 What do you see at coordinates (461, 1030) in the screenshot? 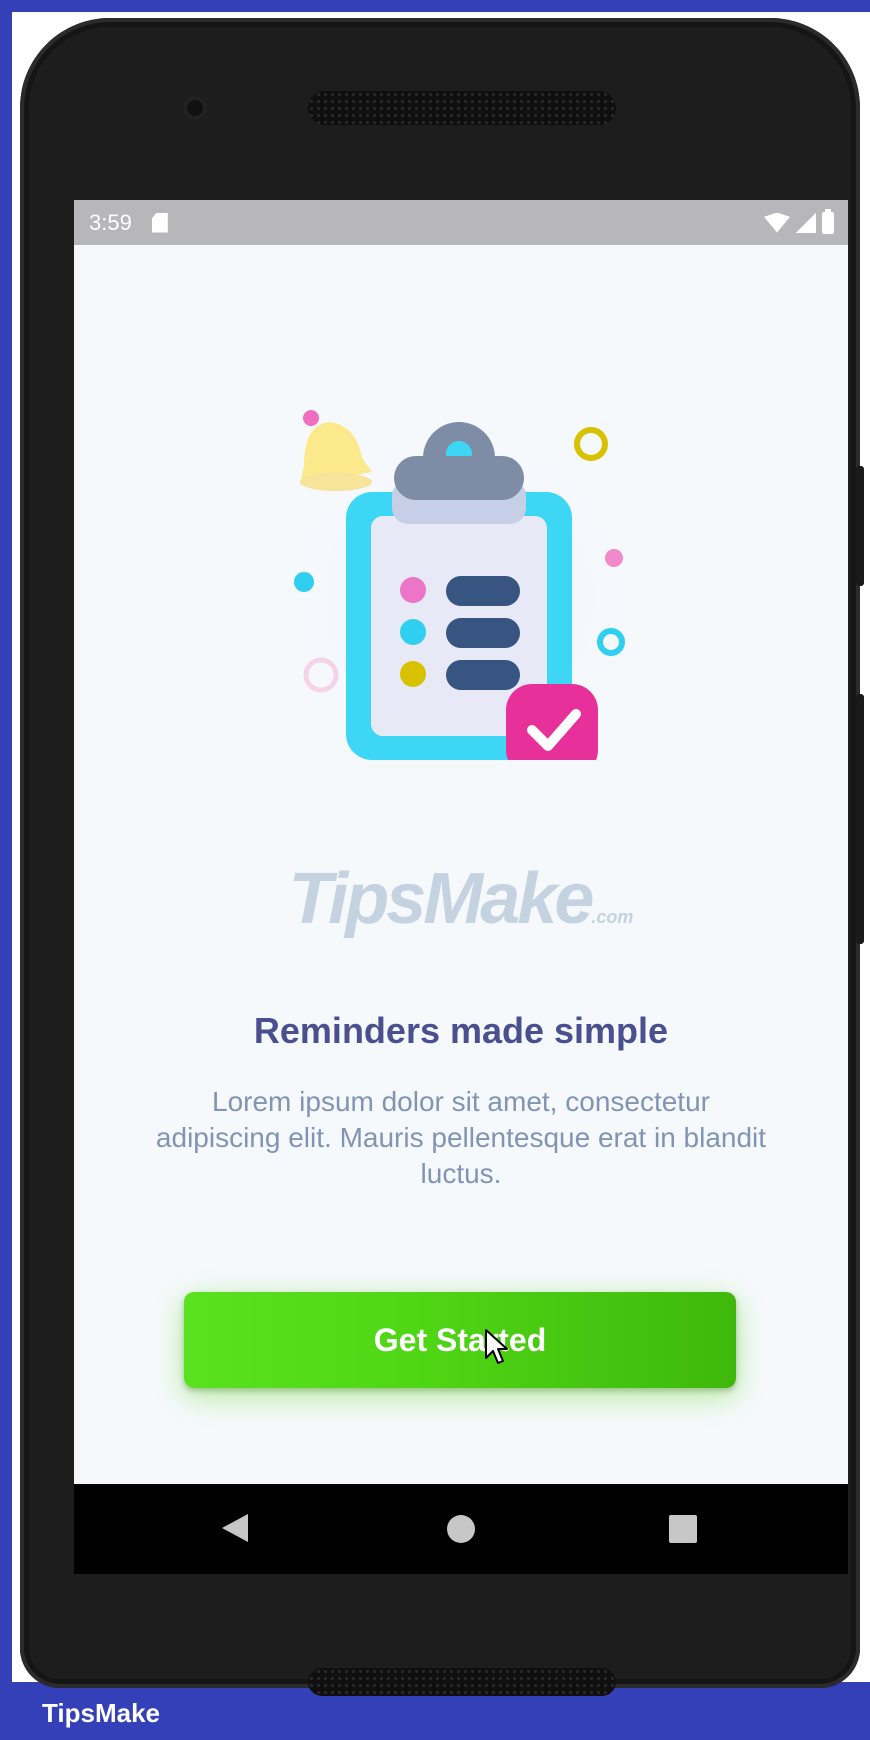
I see `onboarding-title: Reminders made simple` at bounding box center [461, 1030].